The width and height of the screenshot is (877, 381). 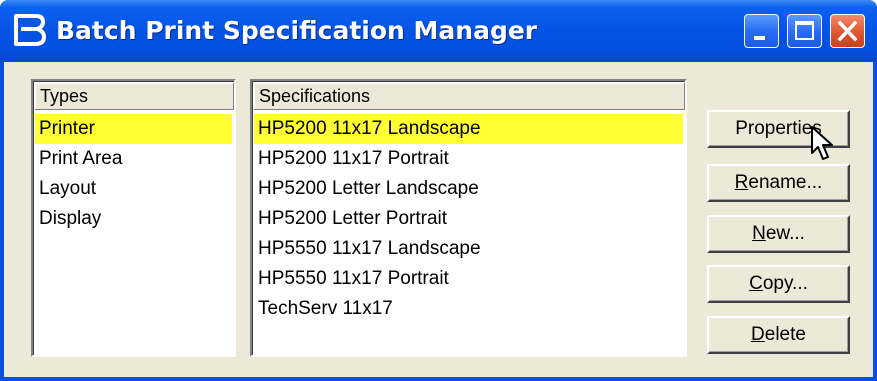 What do you see at coordinates (468, 249) in the screenshot?
I see `spec-item: HP5550 11x17 Landscape` at bounding box center [468, 249].